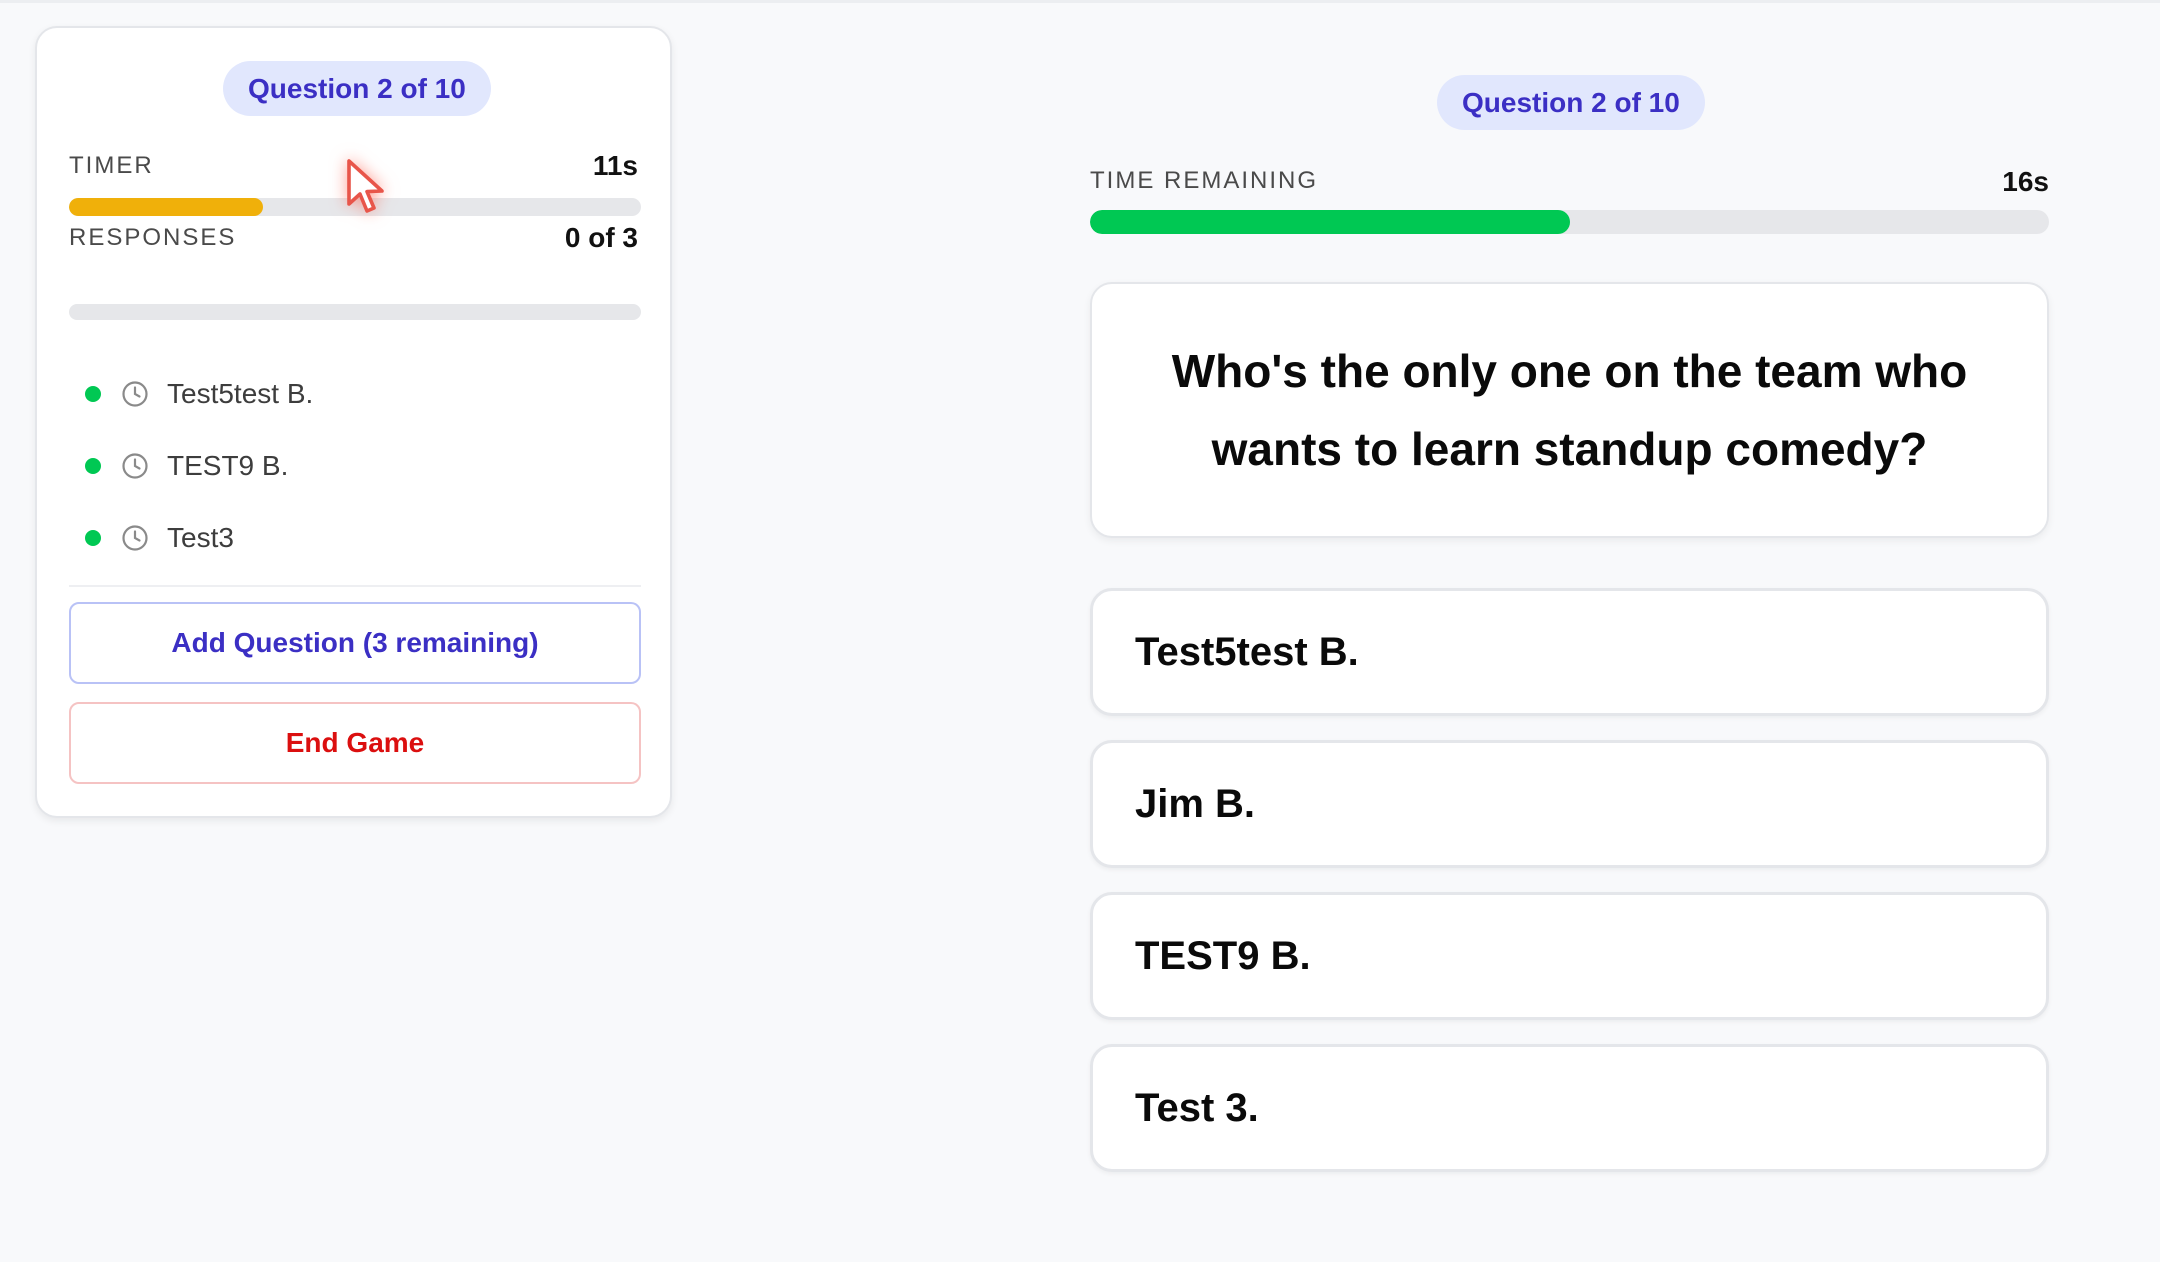  I want to click on divider, so click(355, 586).